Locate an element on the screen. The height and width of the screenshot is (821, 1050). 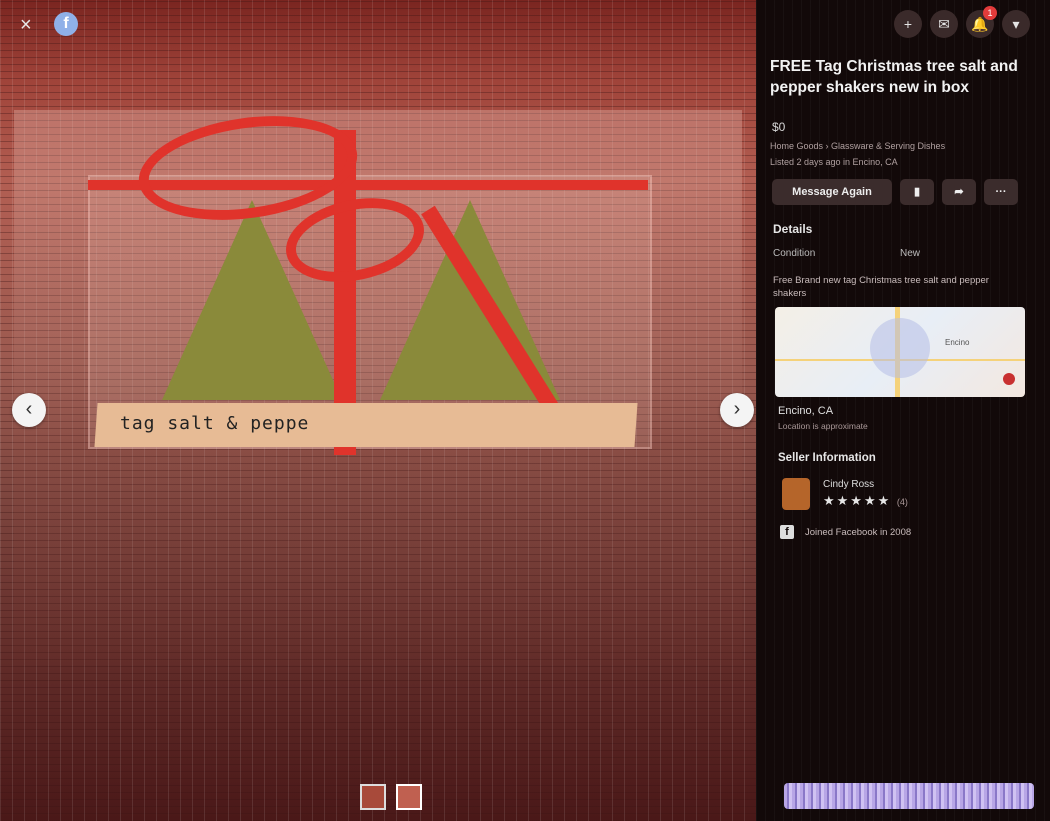
listing-actions: Message Again ▮ ➦ ··· is located at coordinates (895, 192).